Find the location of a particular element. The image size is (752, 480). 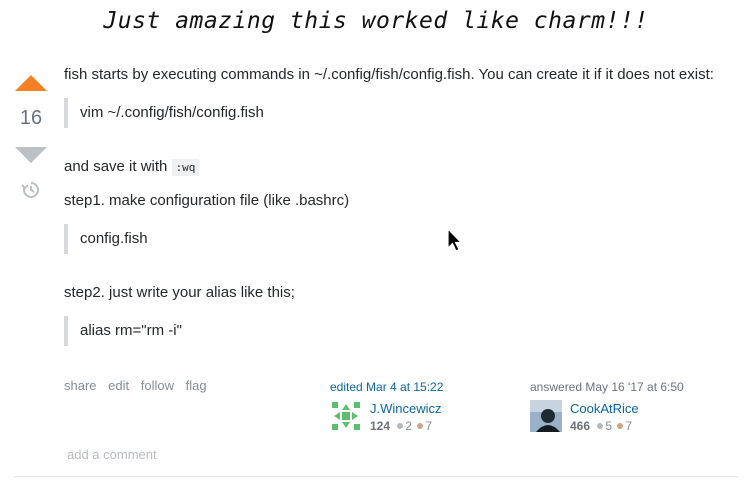

edited-timestamp: edited Mar 4 at 15:22 is located at coordinates (415, 387).